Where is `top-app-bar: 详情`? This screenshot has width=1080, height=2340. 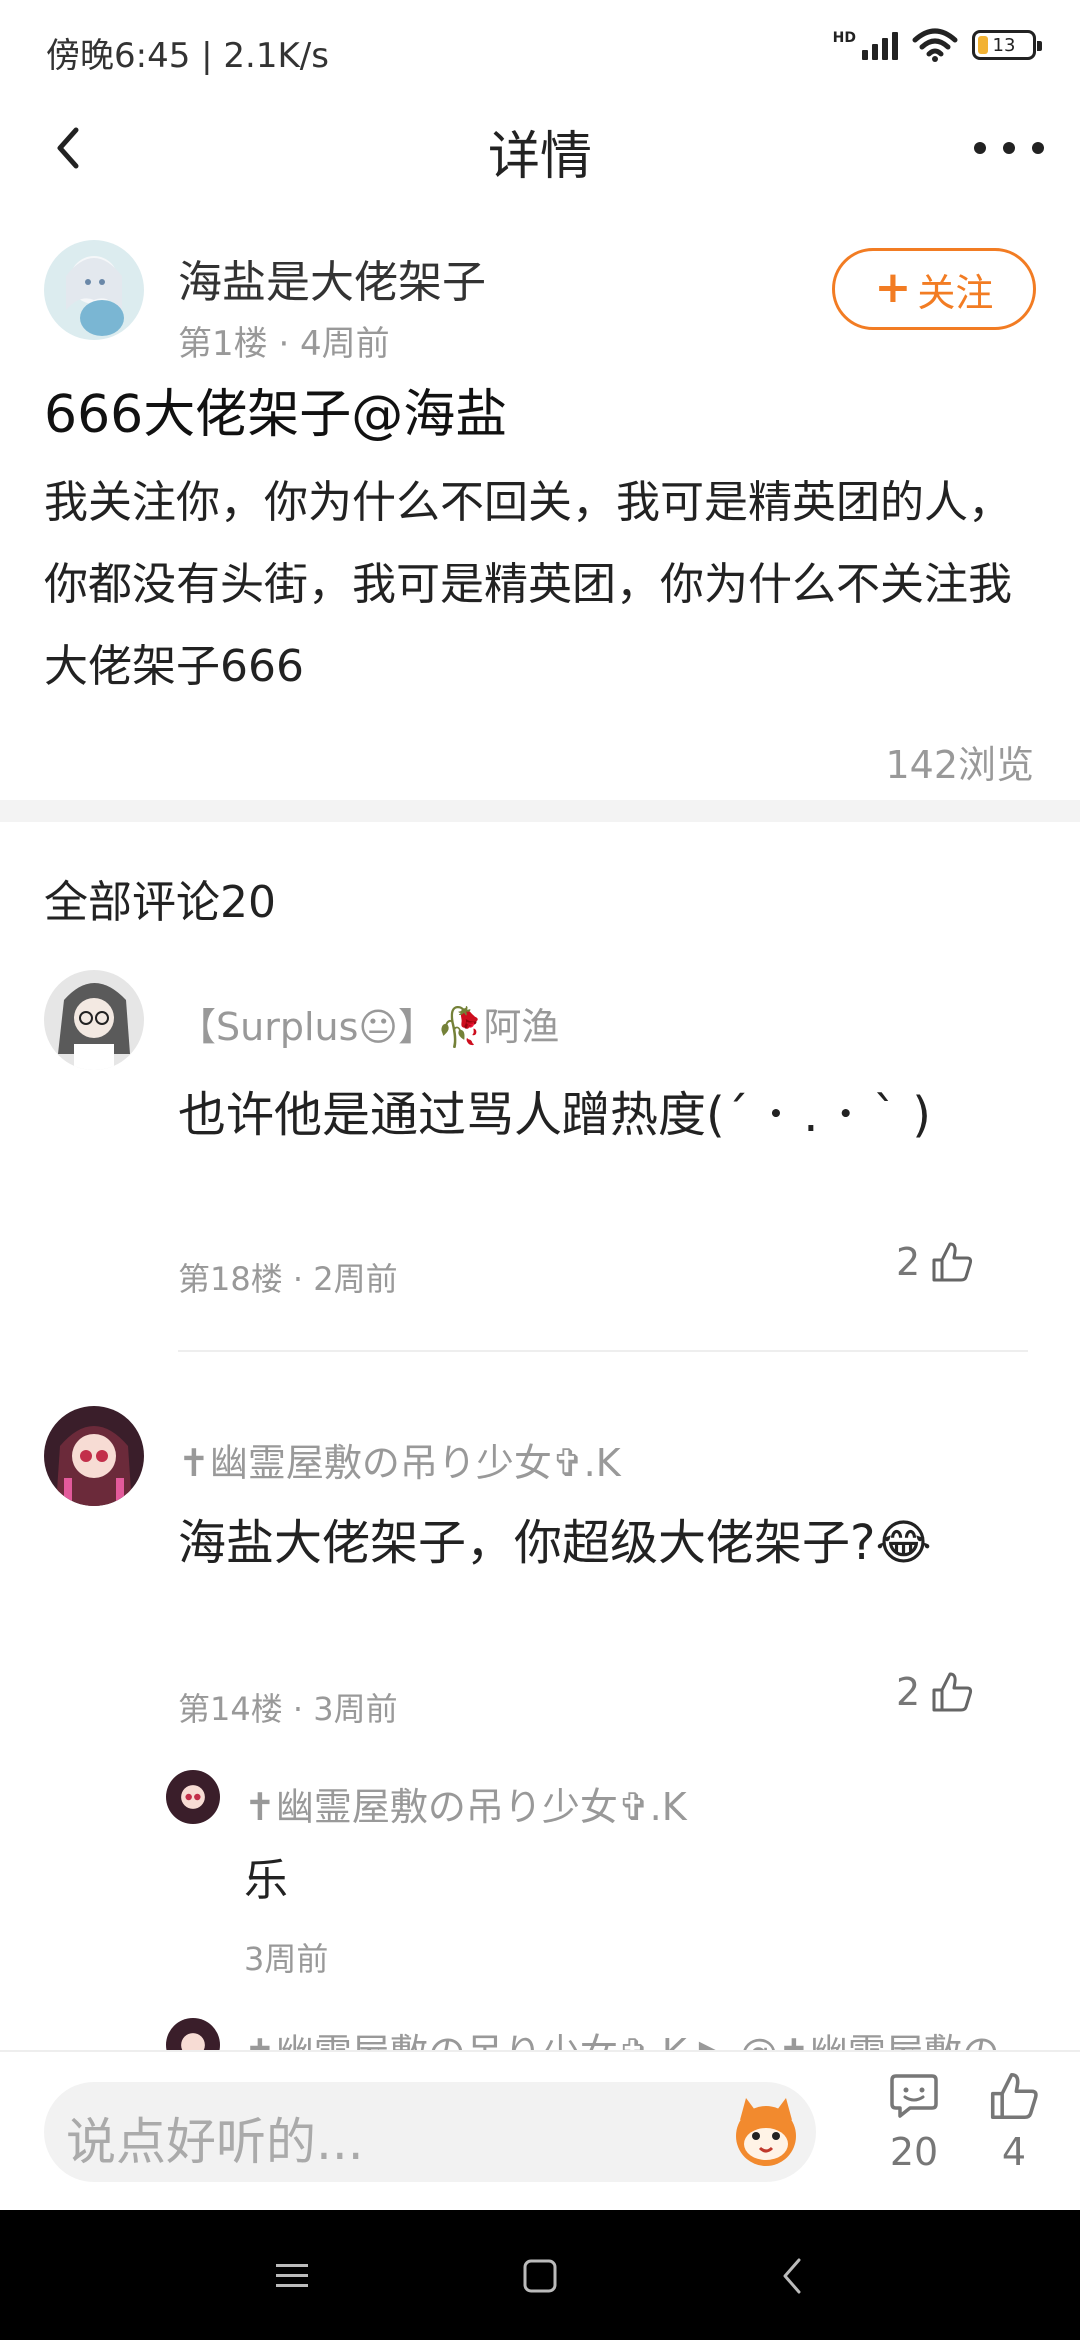
top-app-bar: 详情 is located at coordinates (540, 150).